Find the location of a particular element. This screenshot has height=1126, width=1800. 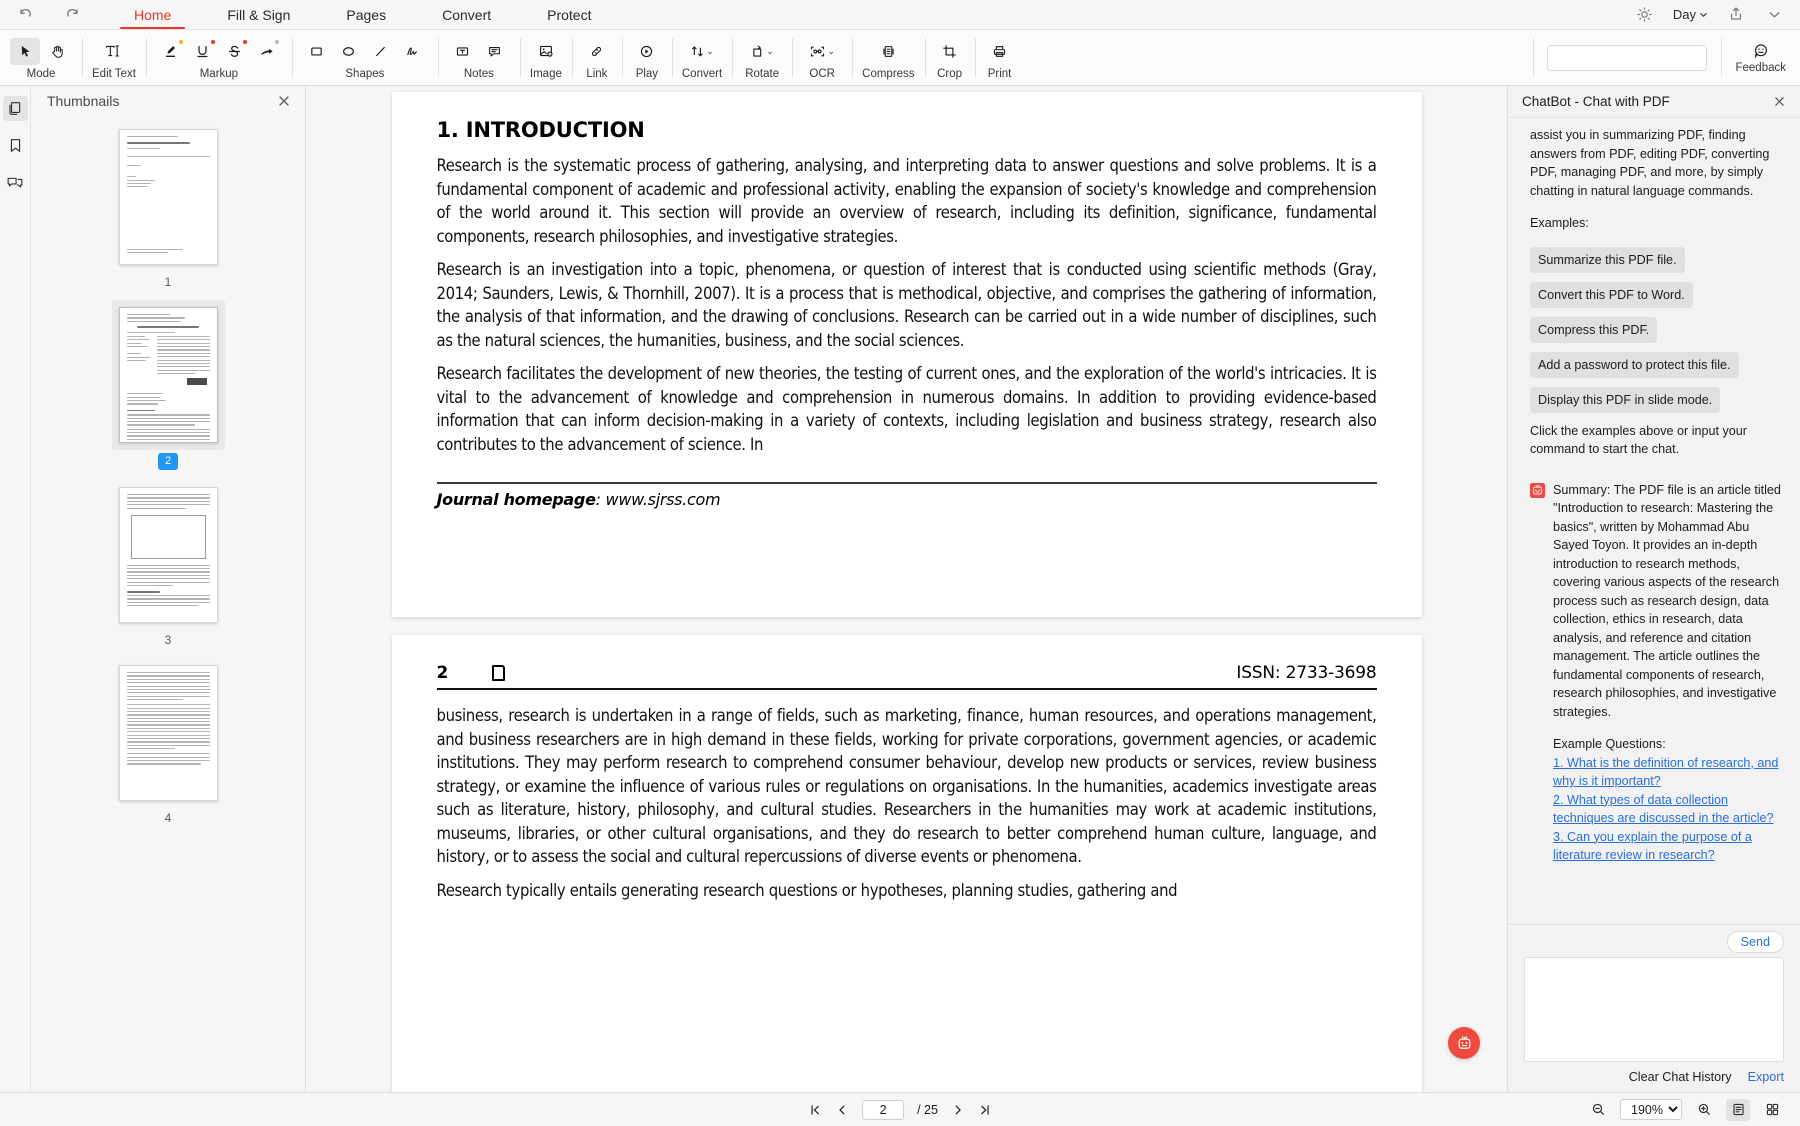

underline-color-dot is located at coordinates (212, 41).